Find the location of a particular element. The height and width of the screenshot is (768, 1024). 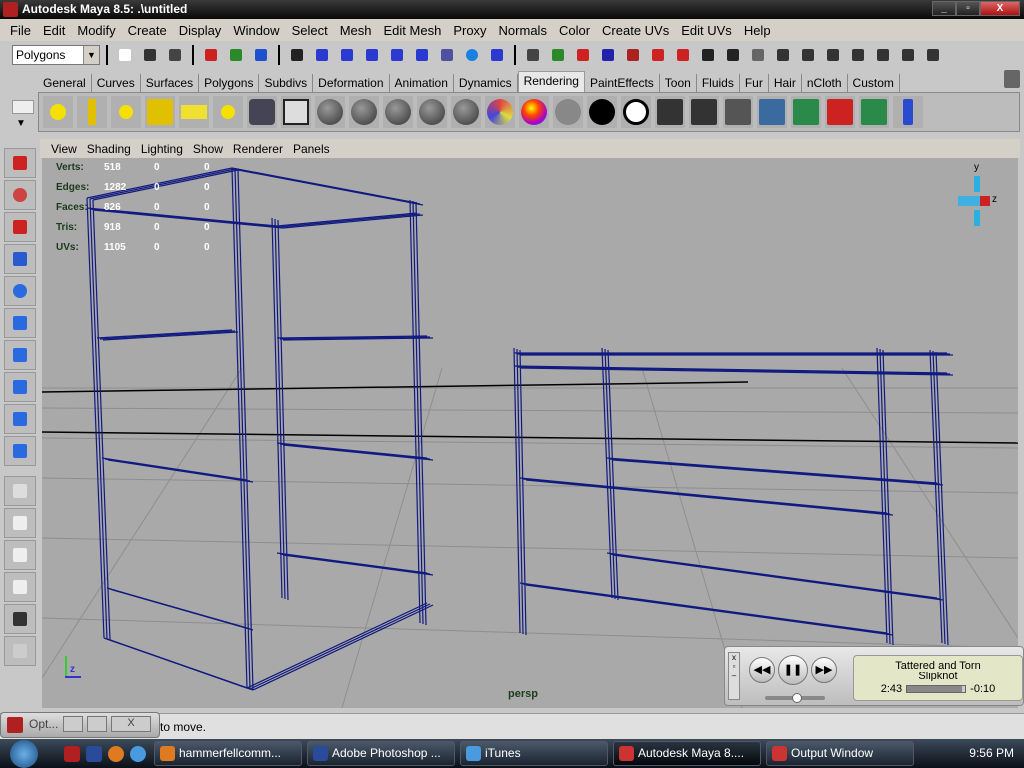

itunes-quicklaunch-icon is located at coordinates (138, 753).